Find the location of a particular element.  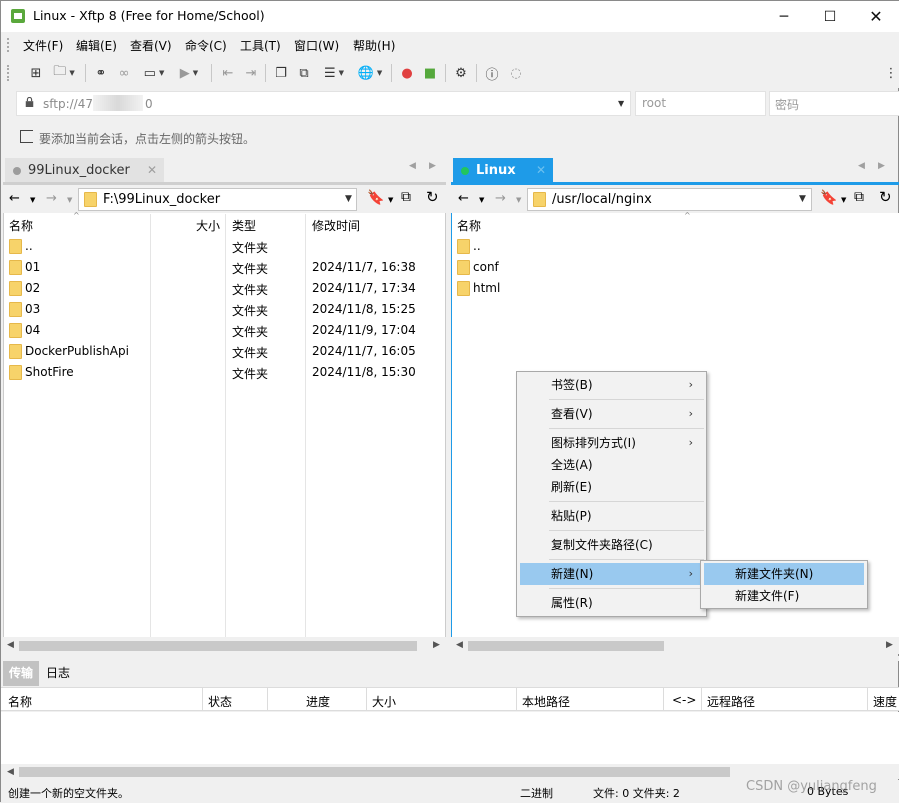

list-view-icon: ☰ ▼ is located at coordinates (334, 73).